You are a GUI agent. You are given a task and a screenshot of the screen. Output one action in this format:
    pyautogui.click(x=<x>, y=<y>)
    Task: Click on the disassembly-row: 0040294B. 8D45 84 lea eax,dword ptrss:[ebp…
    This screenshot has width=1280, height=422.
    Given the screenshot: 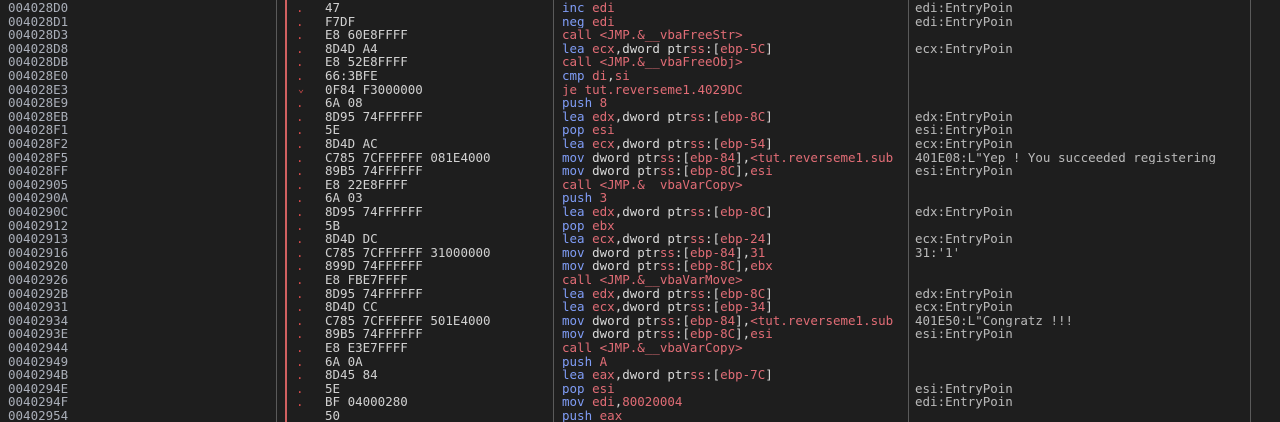 What is the action you would take?
    pyautogui.click(x=640, y=375)
    